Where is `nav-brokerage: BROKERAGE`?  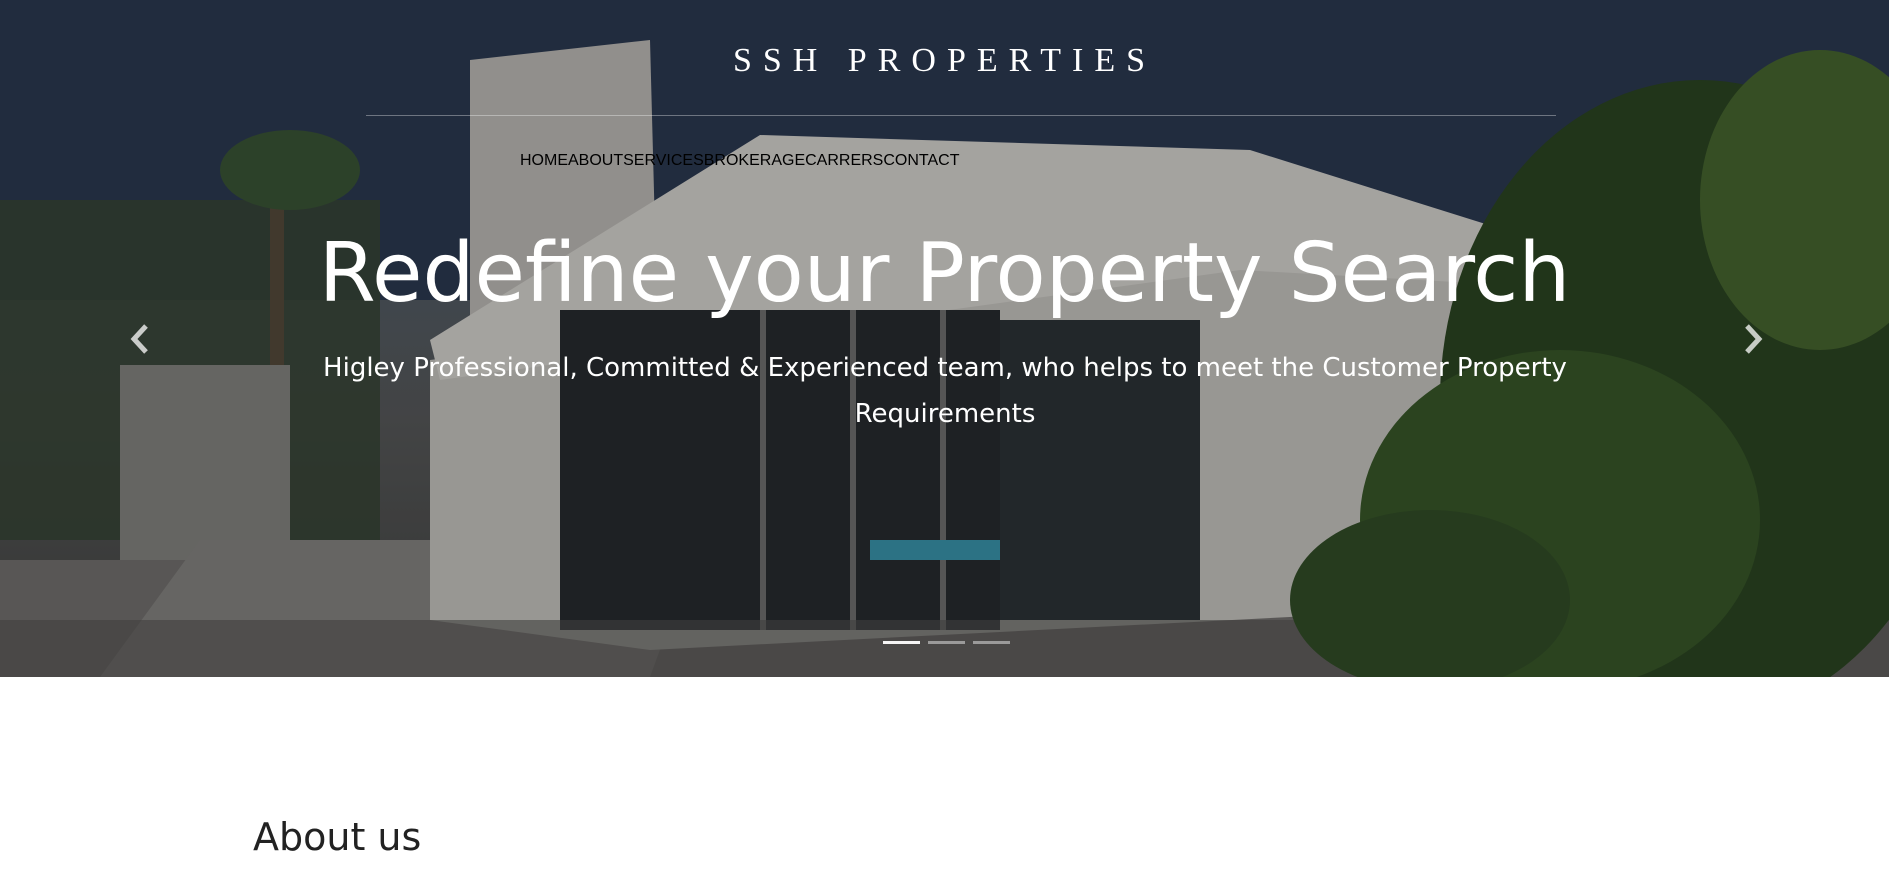 nav-brokerage: BROKERAGE is located at coordinates (754, 161).